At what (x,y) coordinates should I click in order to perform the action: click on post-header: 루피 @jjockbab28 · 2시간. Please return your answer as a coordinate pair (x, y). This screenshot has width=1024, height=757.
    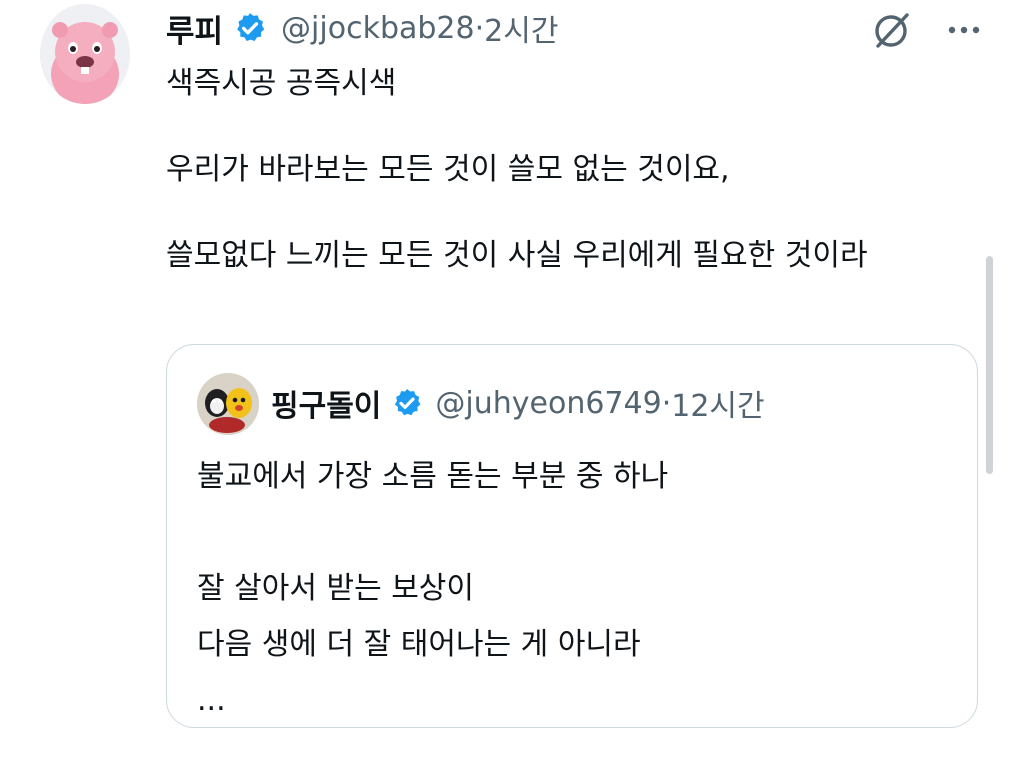
    Looking at the image, I should click on (362, 28).